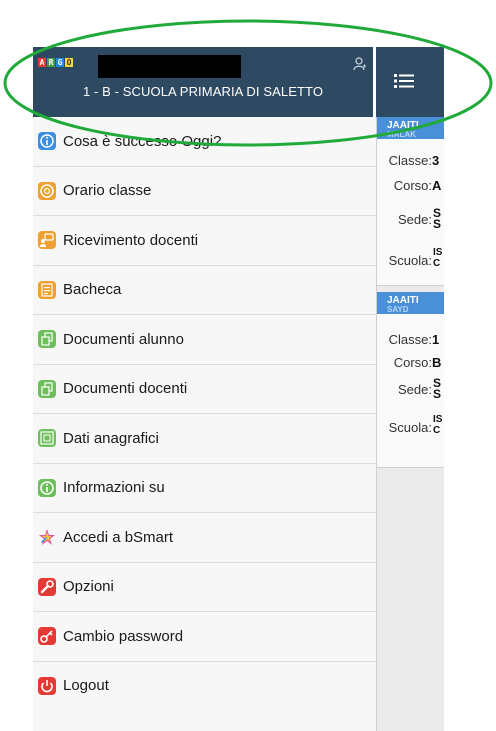  I want to click on corso-row: Corso:A, so click(410, 185).